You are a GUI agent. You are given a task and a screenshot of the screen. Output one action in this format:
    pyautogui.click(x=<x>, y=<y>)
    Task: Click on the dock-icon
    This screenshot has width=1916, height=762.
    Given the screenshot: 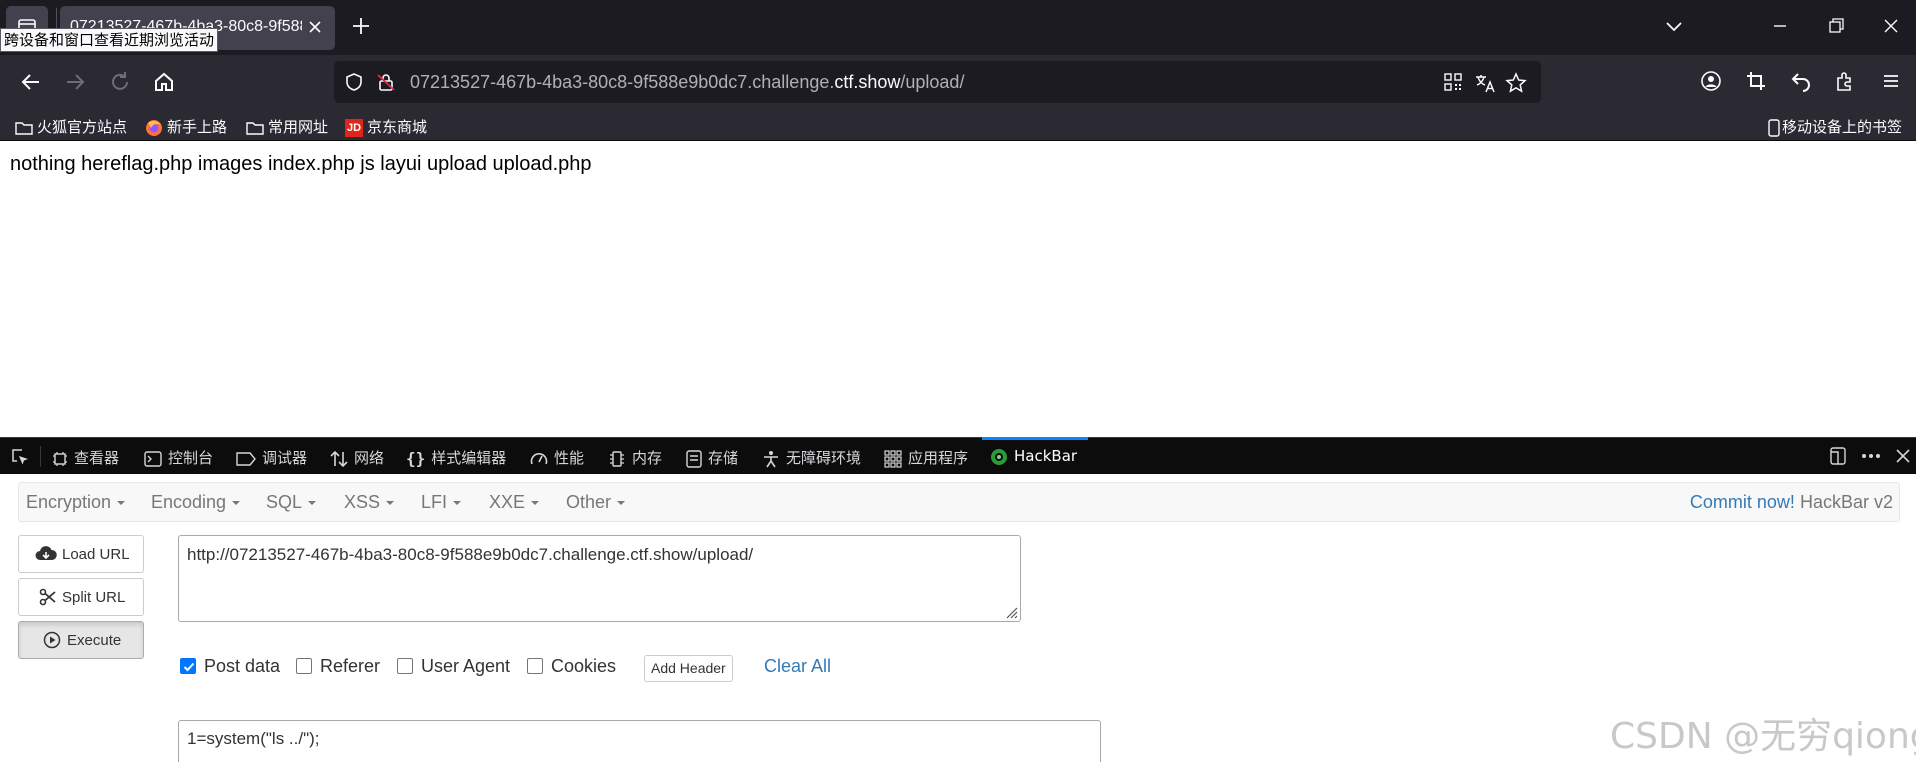 What is the action you would take?
    pyautogui.click(x=1838, y=456)
    